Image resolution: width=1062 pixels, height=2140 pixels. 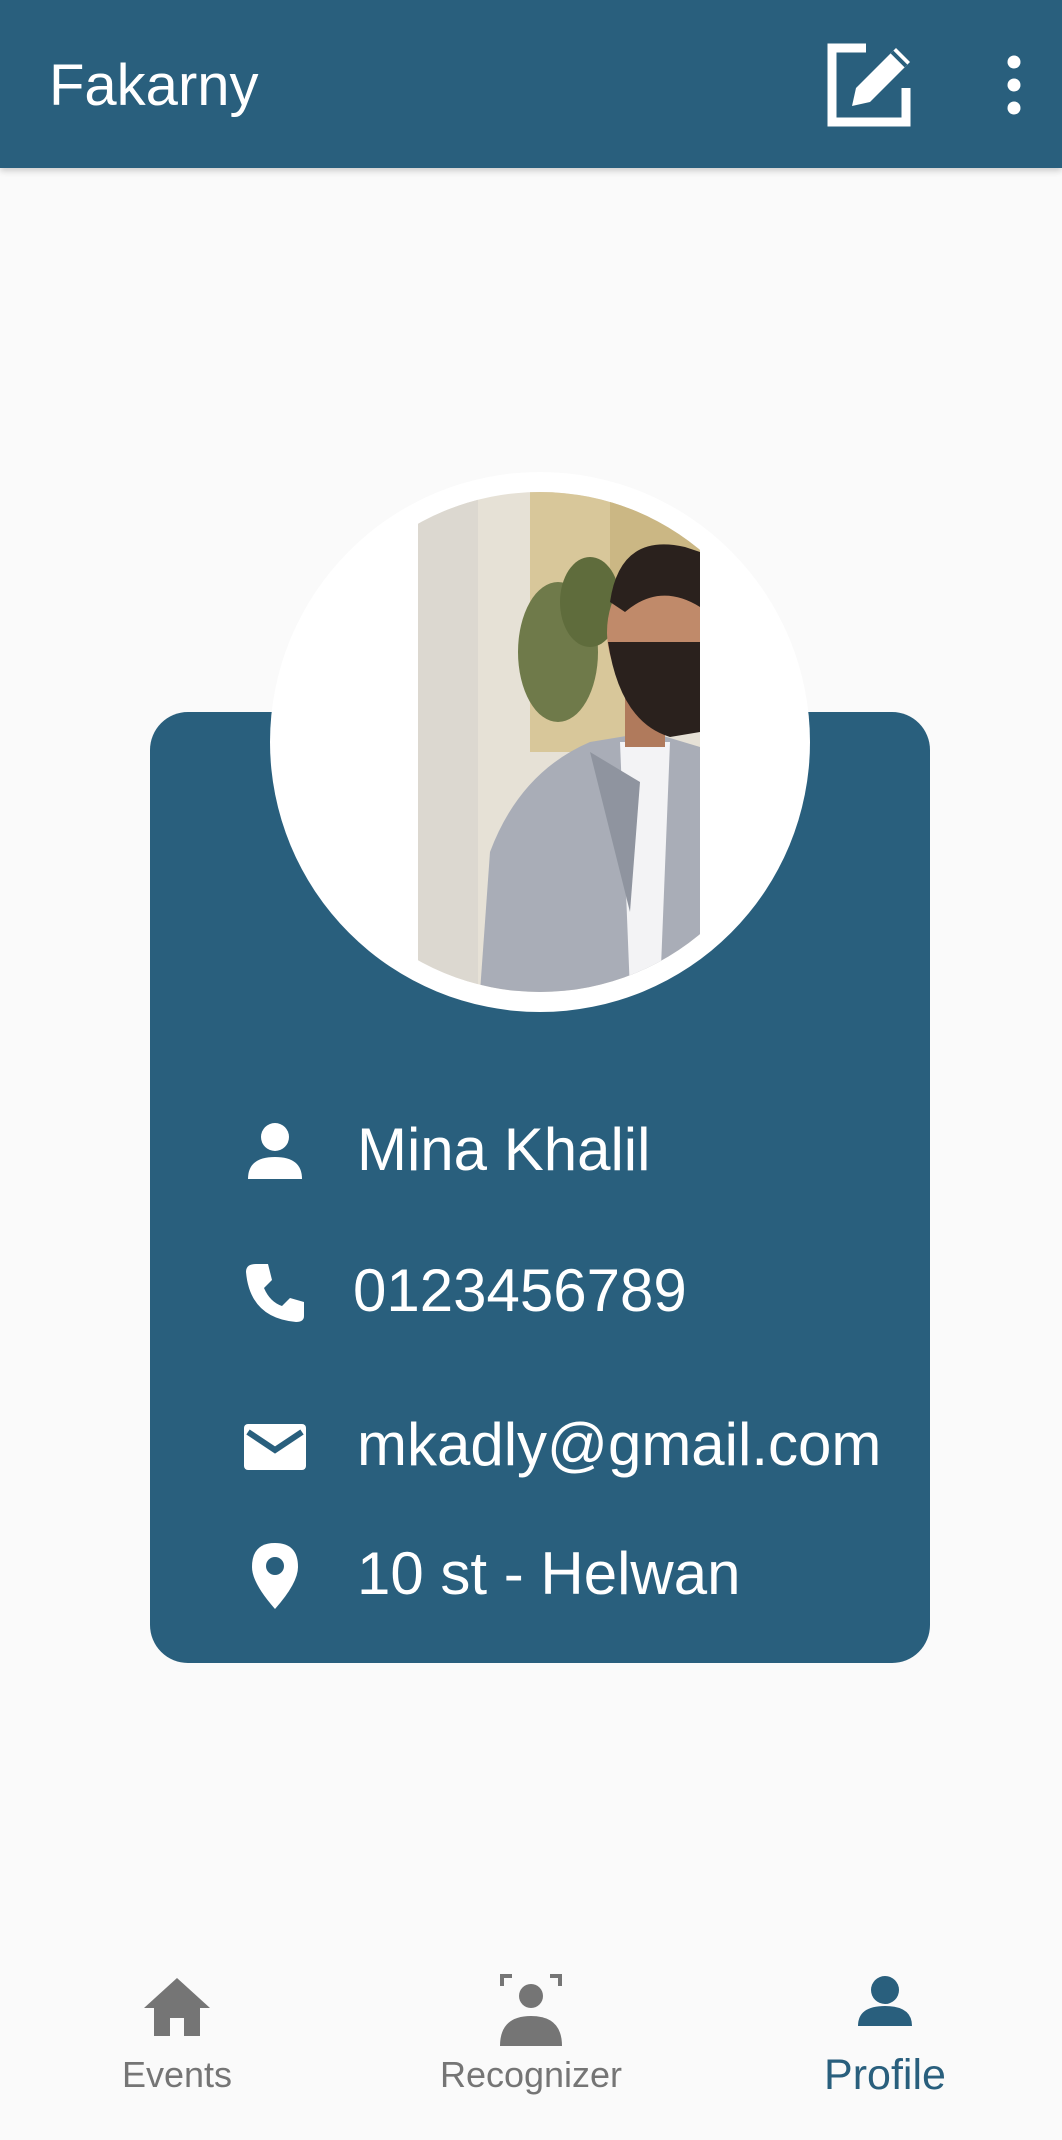 I want to click on avatar, so click(x=540, y=742).